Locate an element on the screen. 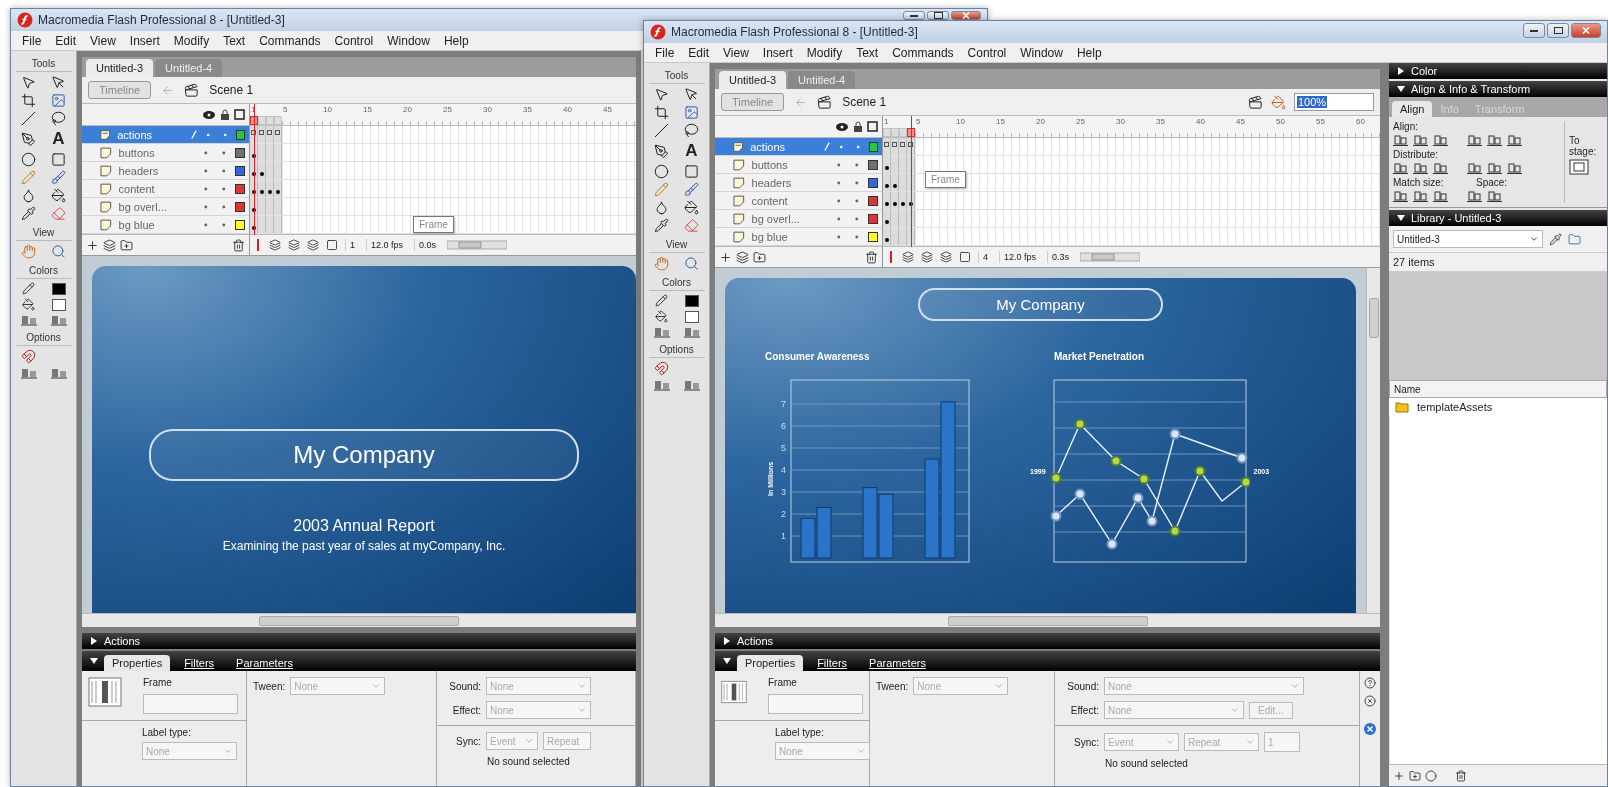  minimize-button is located at coordinates (1534, 30).